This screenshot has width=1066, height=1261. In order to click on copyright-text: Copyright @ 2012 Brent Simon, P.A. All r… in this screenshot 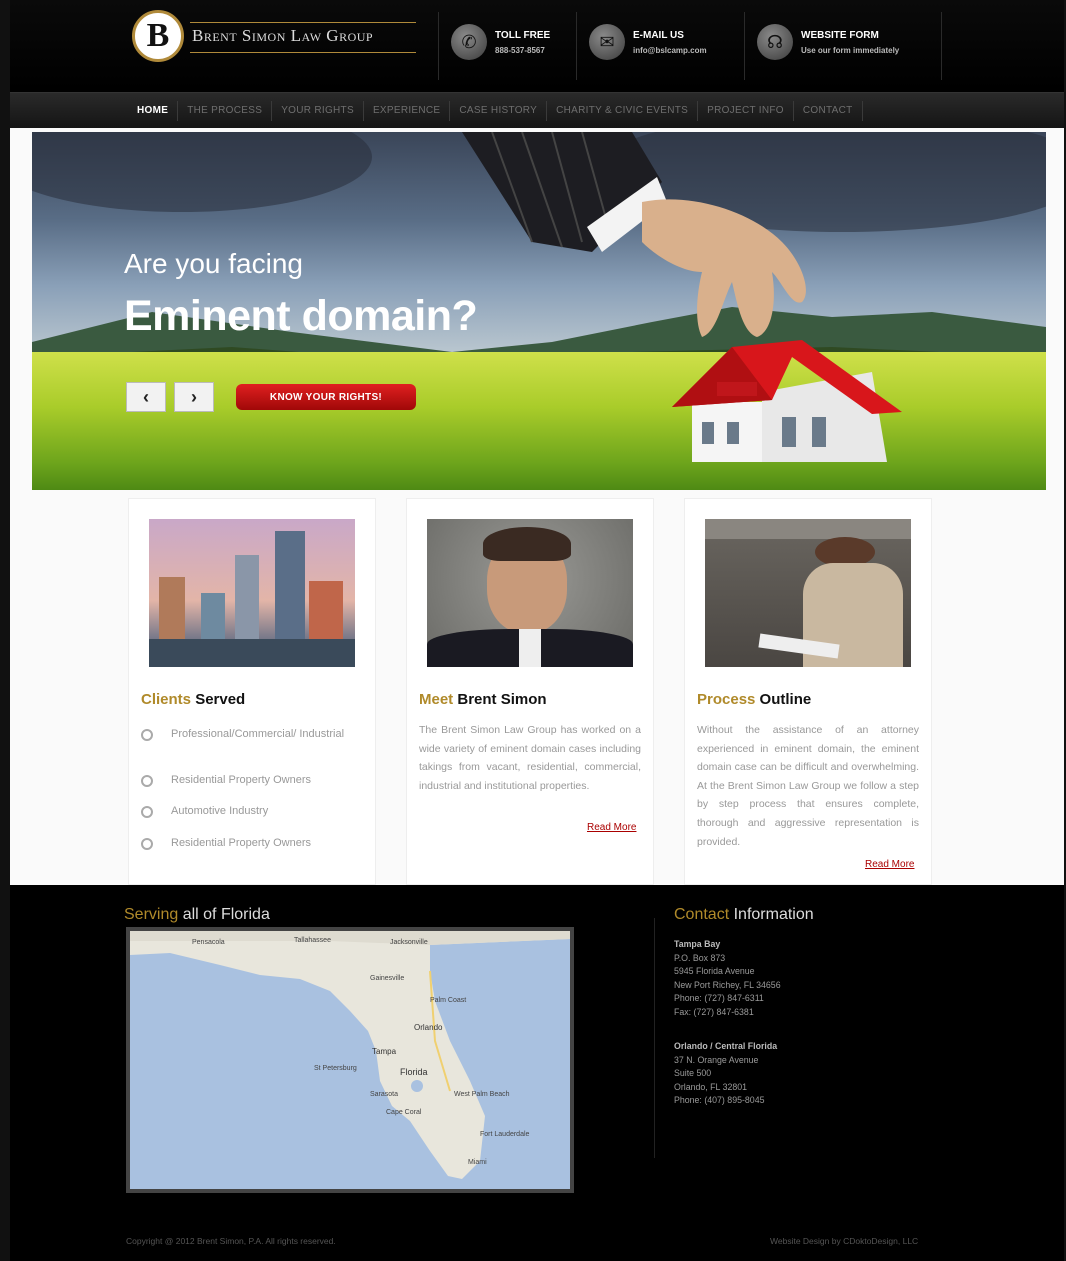, I will do `click(231, 1241)`.